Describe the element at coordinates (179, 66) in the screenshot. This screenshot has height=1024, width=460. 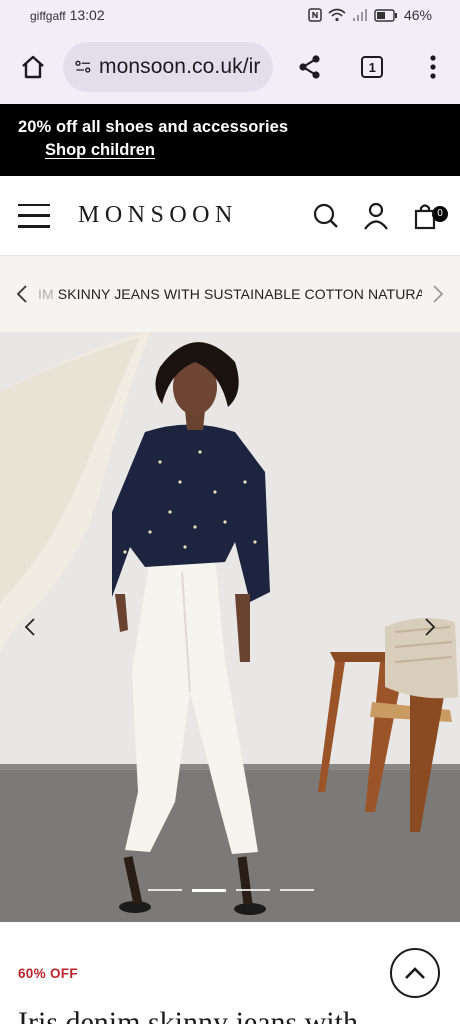
I see `url-text: monsoon.co.uk/ir` at that location.